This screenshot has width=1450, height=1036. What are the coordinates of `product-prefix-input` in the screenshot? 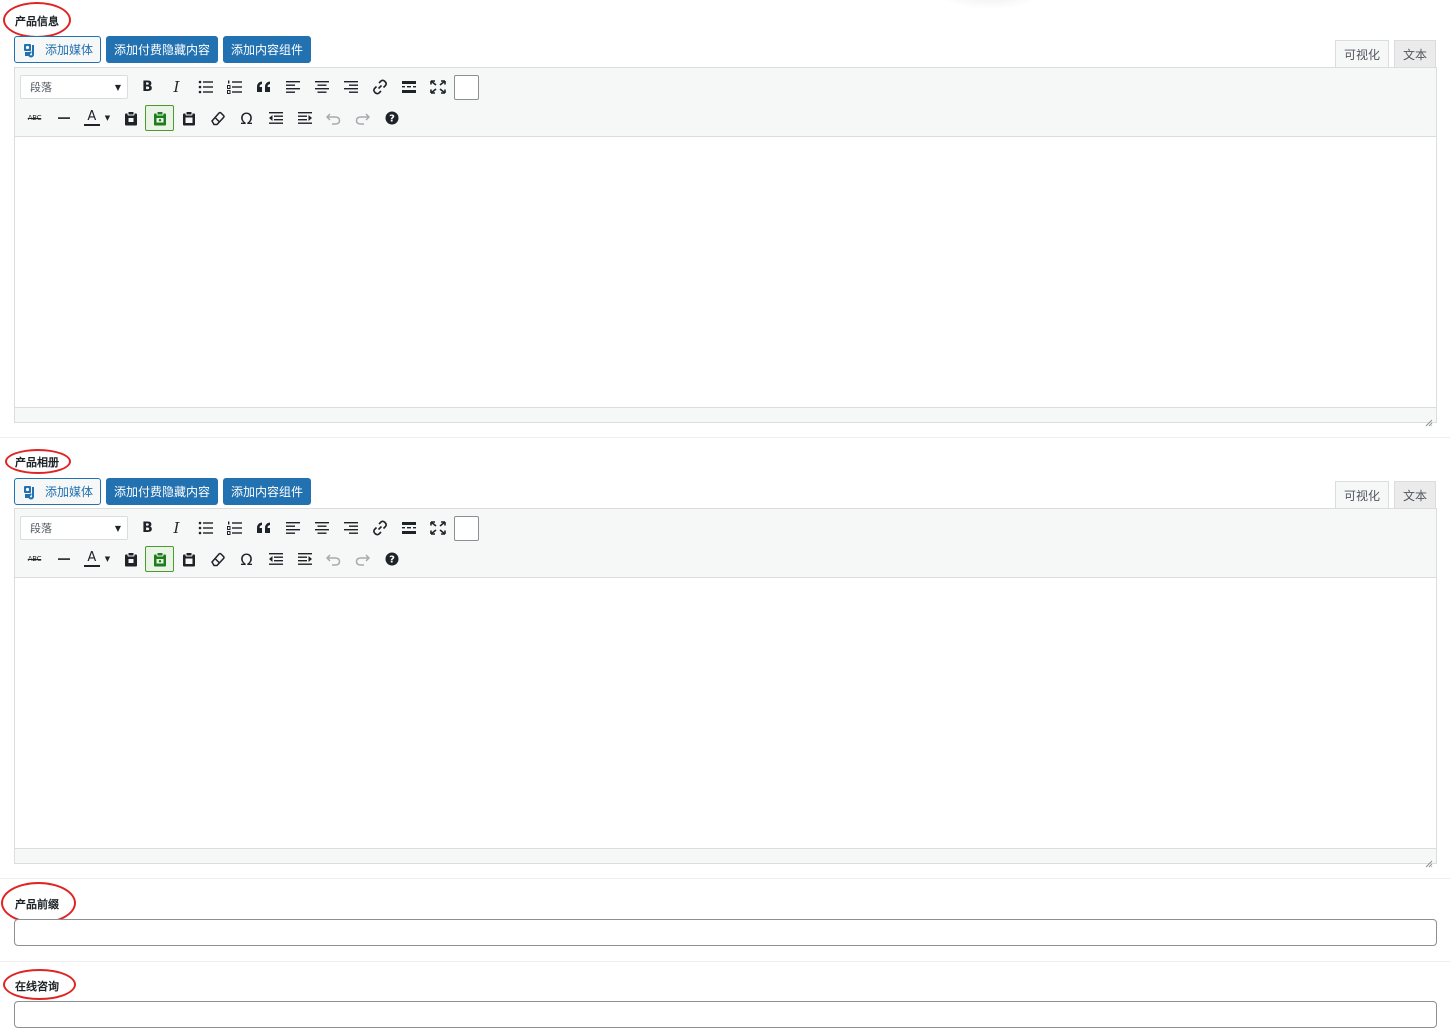 It's located at (725, 932).